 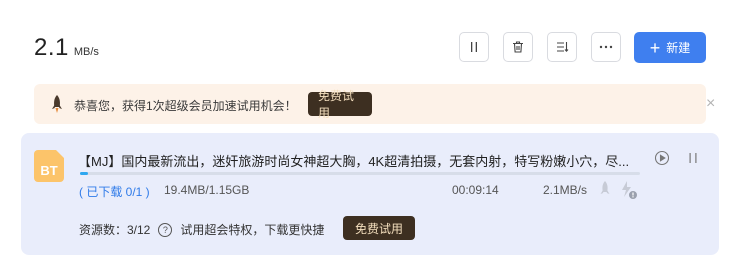 I want to click on file-size: 19.4MB/1.15GB, so click(x=207, y=190).